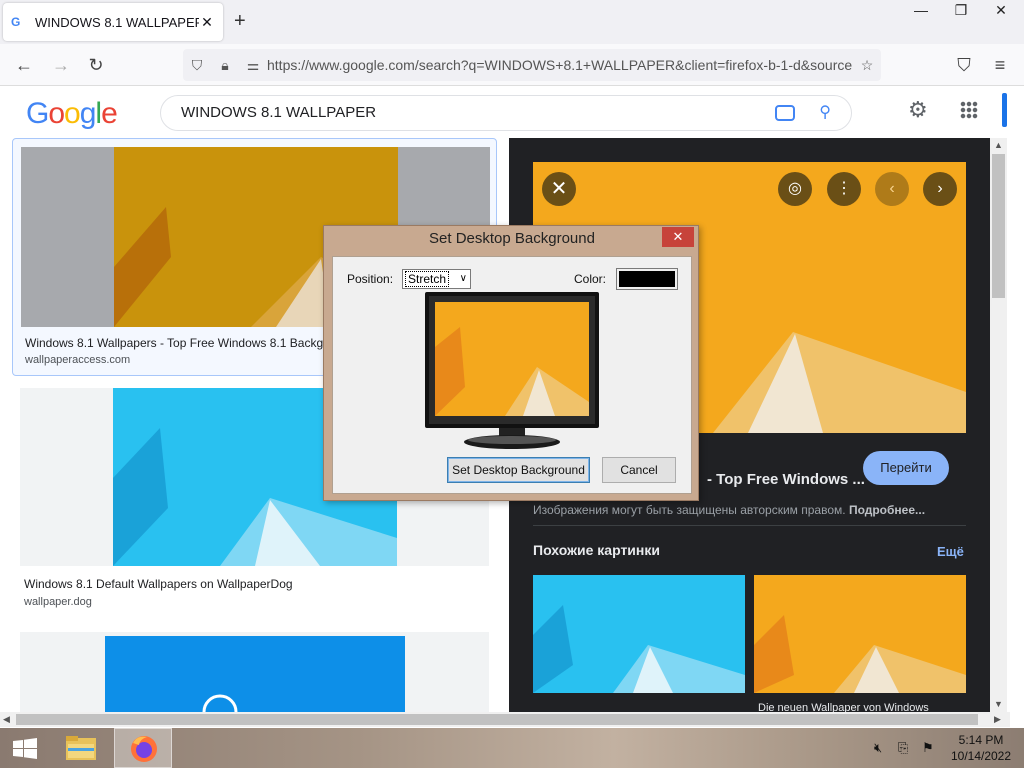  I want to click on dialog-close-button: ✕, so click(678, 237).